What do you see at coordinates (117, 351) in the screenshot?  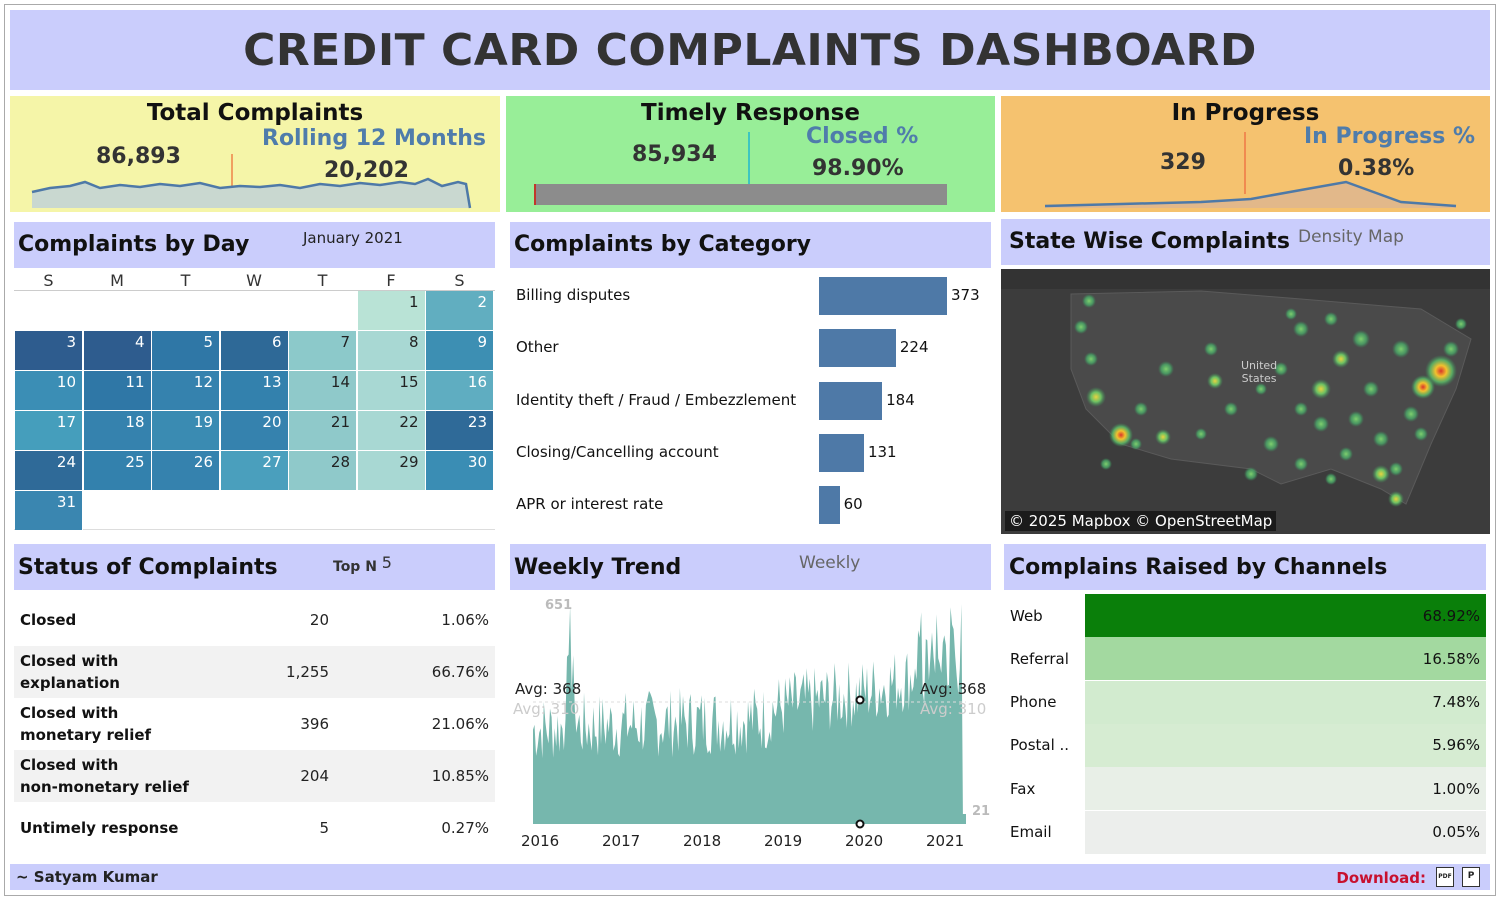 I see `calendar-day: 4` at bounding box center [117, 351].